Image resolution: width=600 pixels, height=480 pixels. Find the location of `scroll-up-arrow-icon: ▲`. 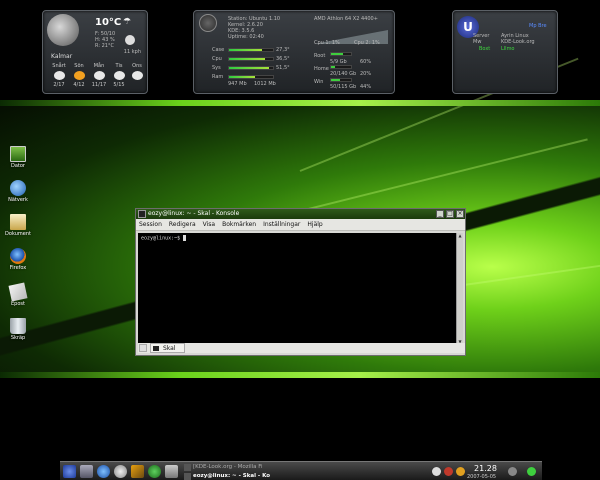

scroll-up-arrow-icon: ▲ is located at coordinates (460, 236).